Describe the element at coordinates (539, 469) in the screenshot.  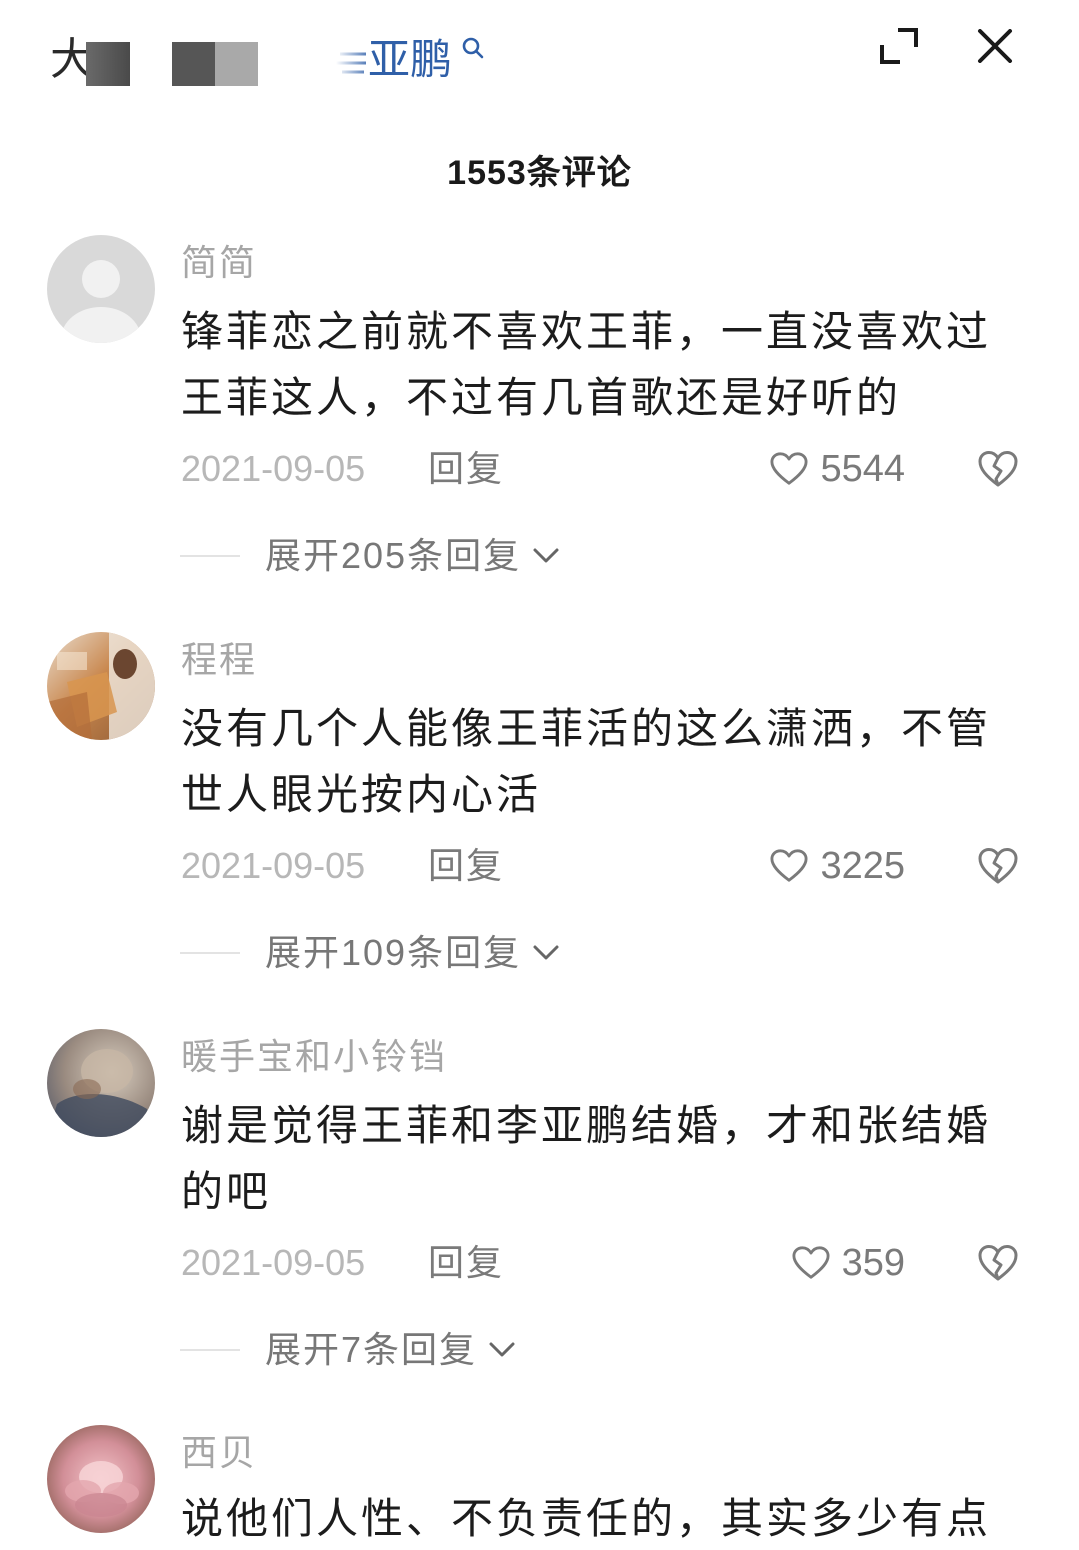
I see `comment-meta-row: 2021-09-05 回复 5544` at that location.